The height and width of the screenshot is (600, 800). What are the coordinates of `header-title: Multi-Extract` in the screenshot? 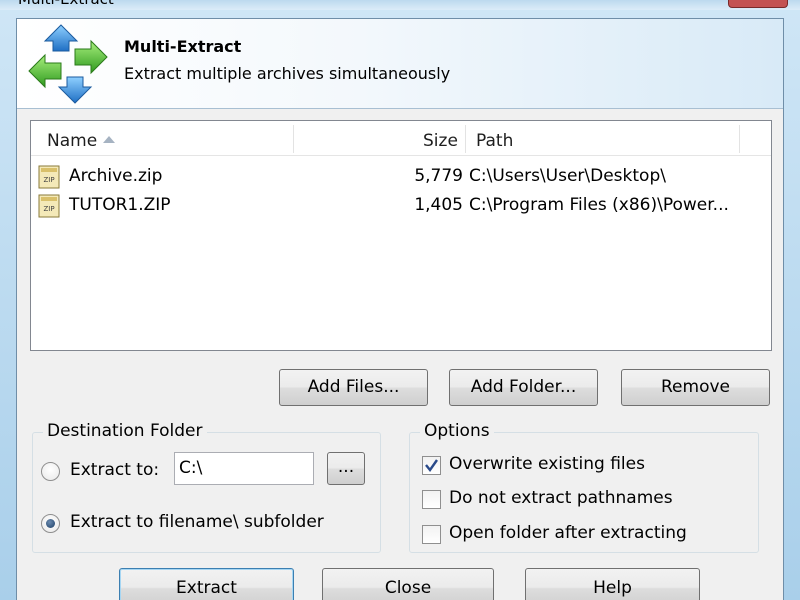 It's located at (183, 46).